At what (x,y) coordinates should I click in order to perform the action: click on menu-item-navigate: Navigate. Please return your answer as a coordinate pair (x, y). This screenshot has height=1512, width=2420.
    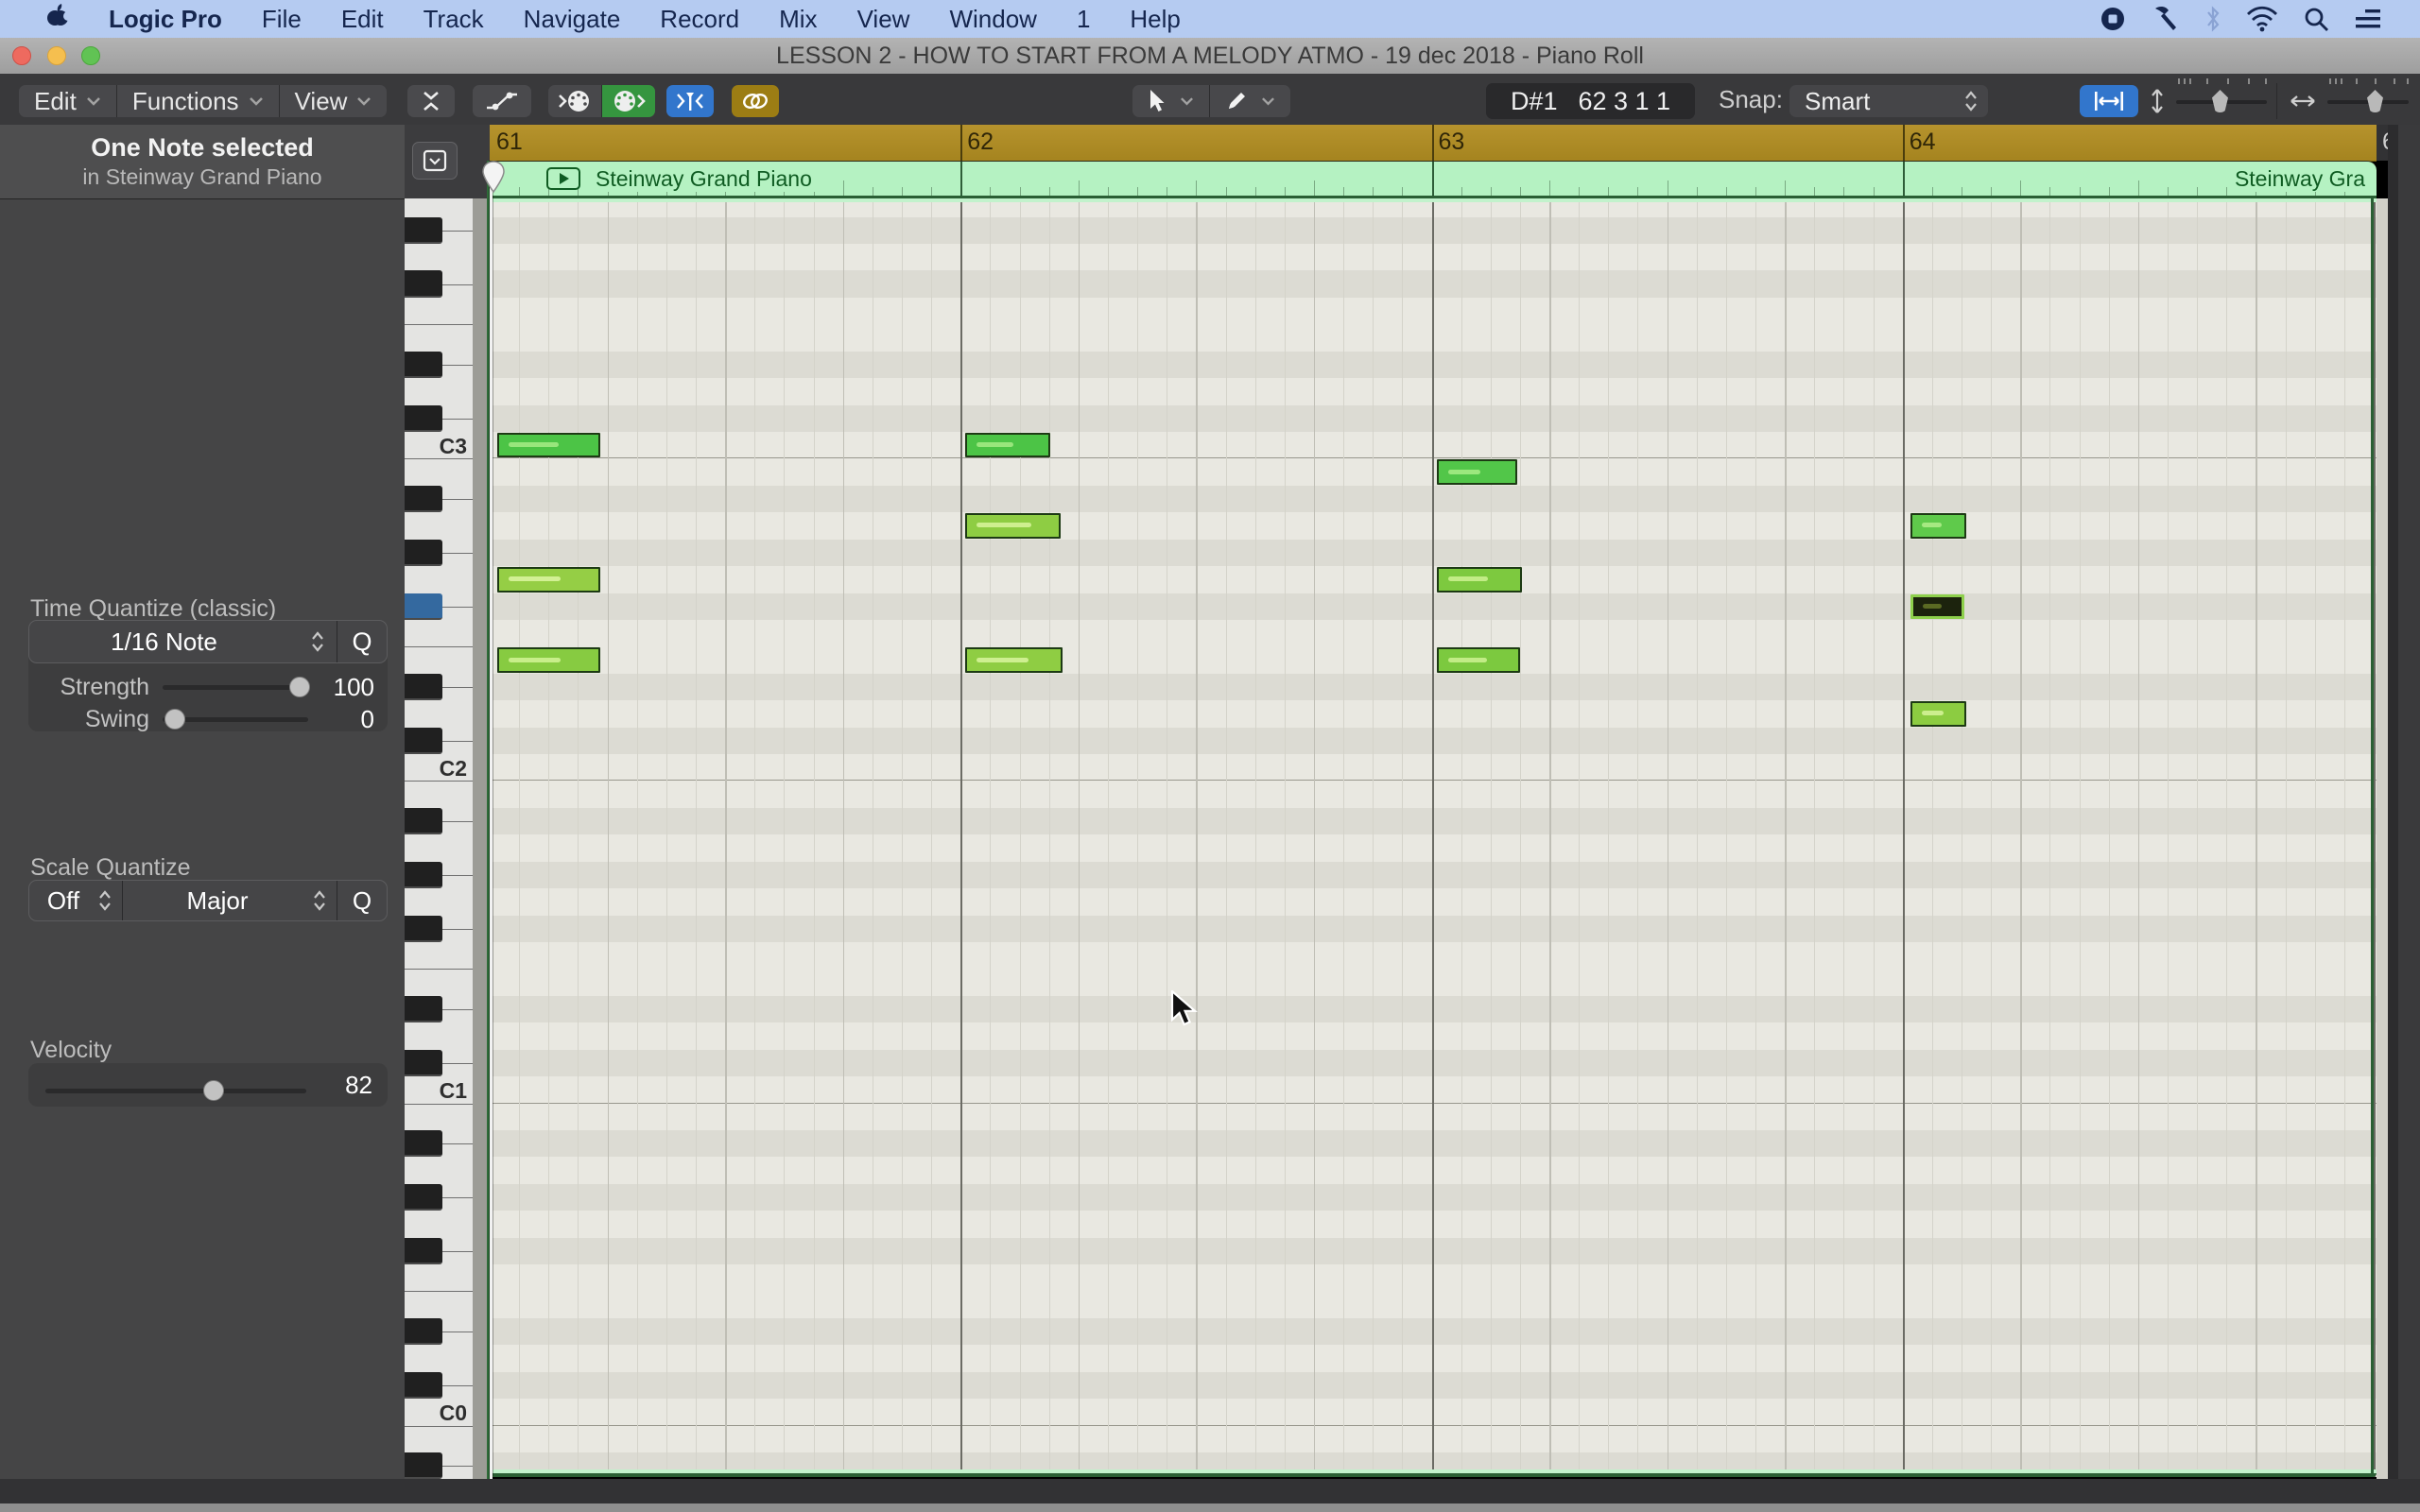
    Looking at the image, I should click on (572, 19).